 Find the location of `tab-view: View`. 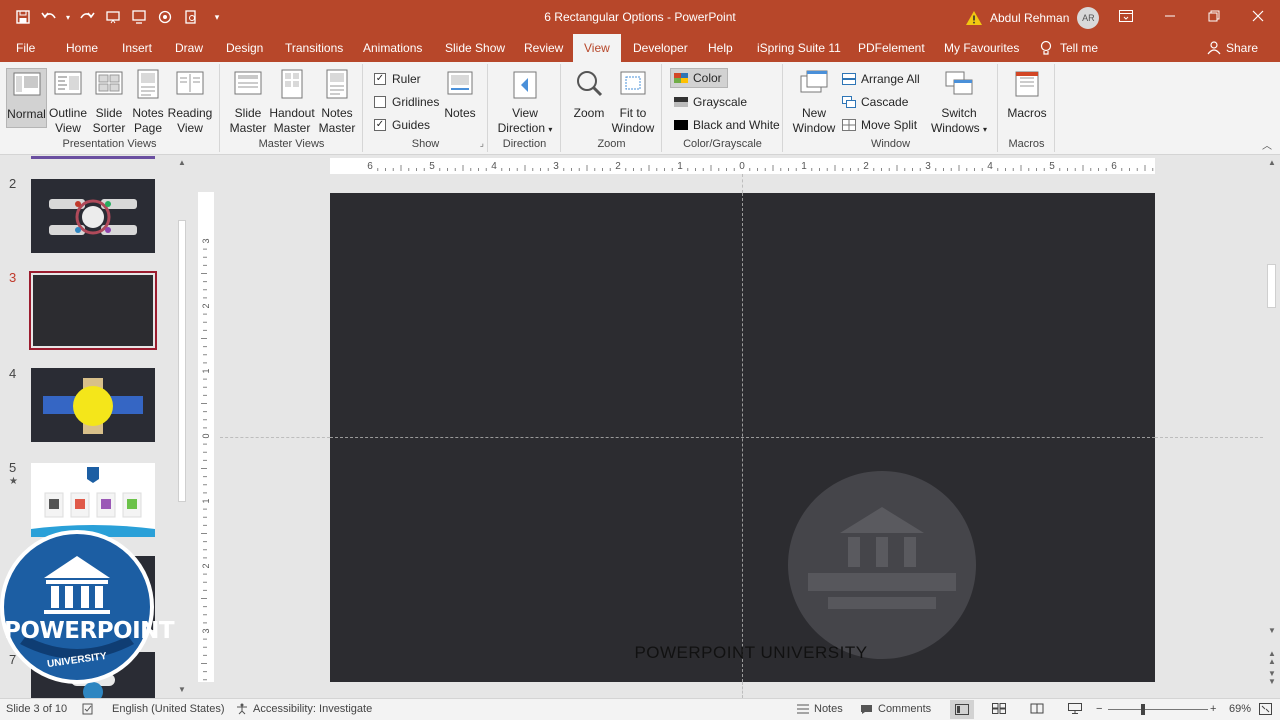

tab-view: View is located at coordinates (597, 48).